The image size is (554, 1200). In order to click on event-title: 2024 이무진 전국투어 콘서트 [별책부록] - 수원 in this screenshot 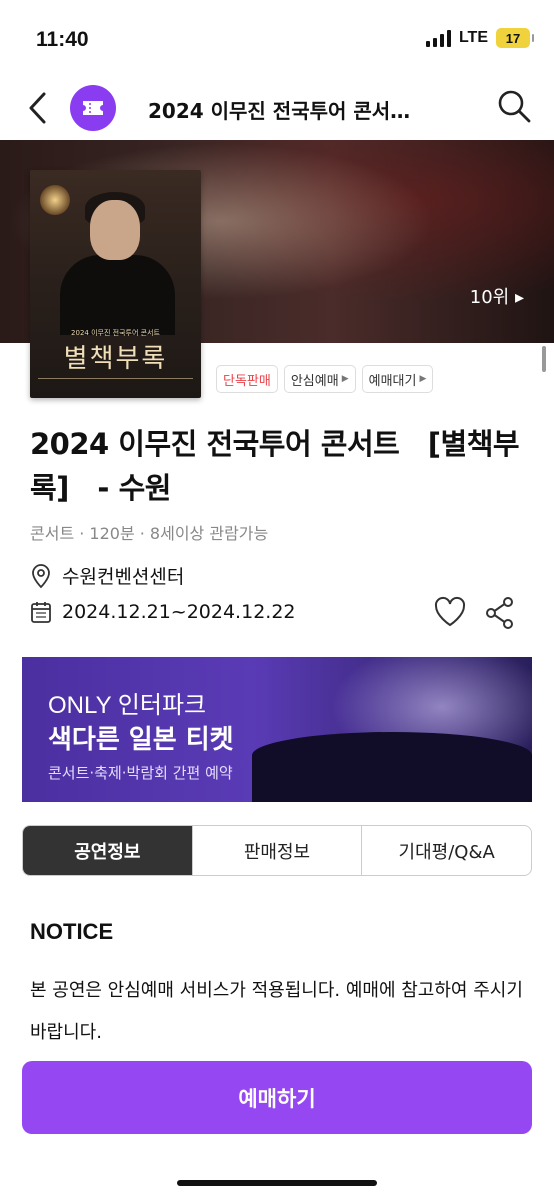, I will do `click(275, 466)`.